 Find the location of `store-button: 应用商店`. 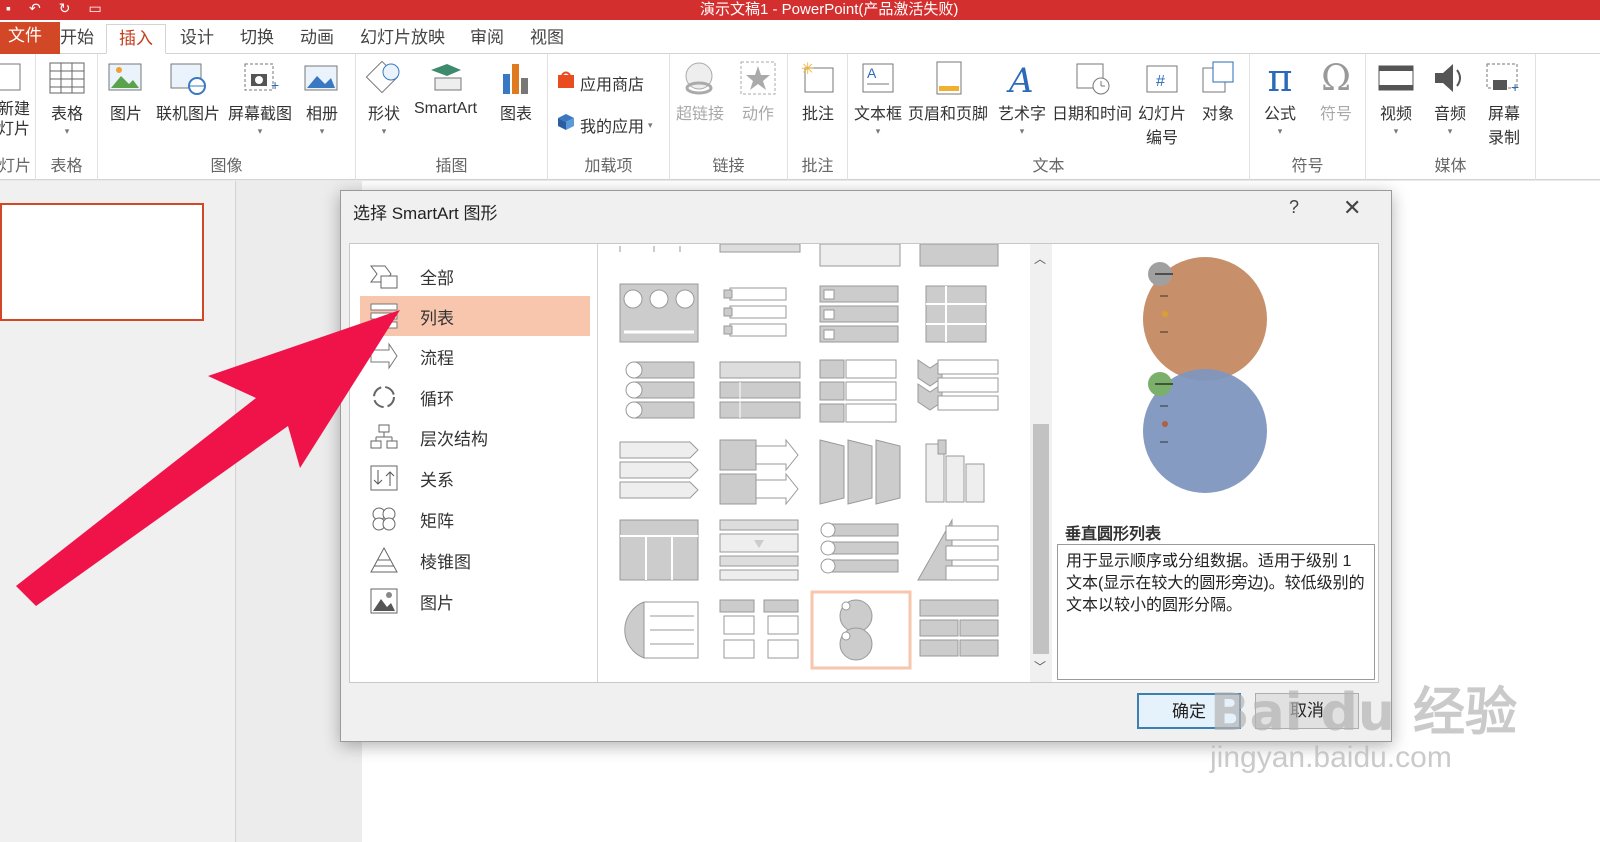

store-button: 应用商店 is located at coordinates (600, 82).